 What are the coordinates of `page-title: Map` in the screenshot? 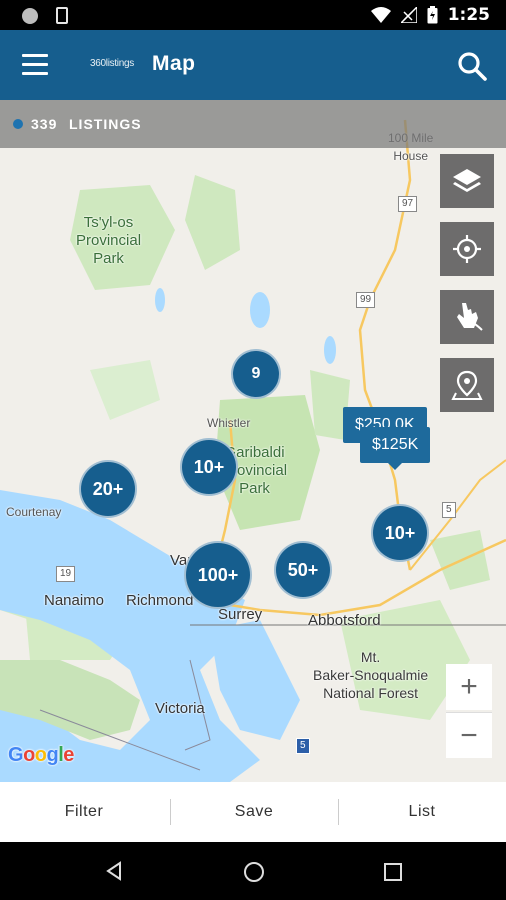 It's located at (174, 63).